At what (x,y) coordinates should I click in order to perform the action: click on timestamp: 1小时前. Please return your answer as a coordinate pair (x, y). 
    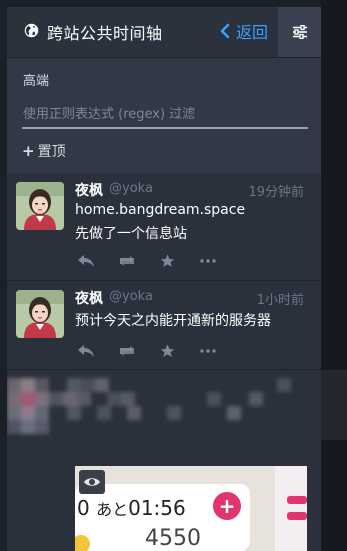
    Looking at the image, I should click on (280, 298).